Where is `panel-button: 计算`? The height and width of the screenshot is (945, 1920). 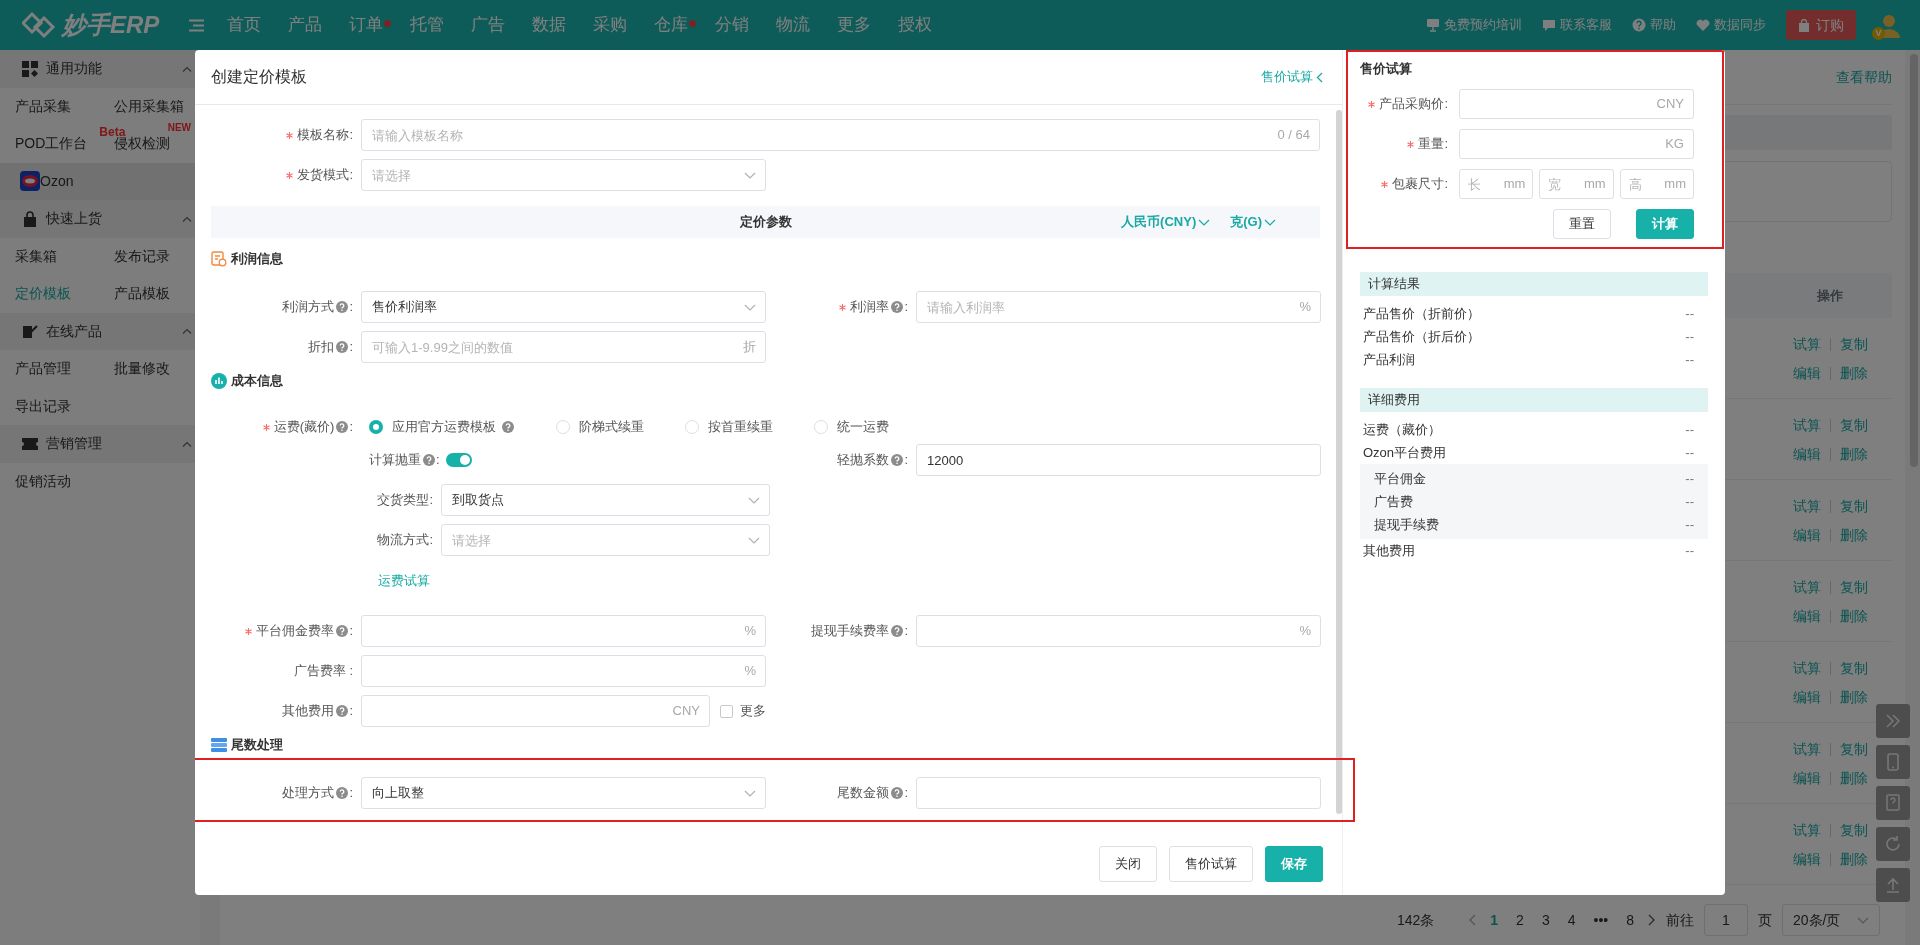
panel-button: 计算 is located at coordinates (1665, 224).